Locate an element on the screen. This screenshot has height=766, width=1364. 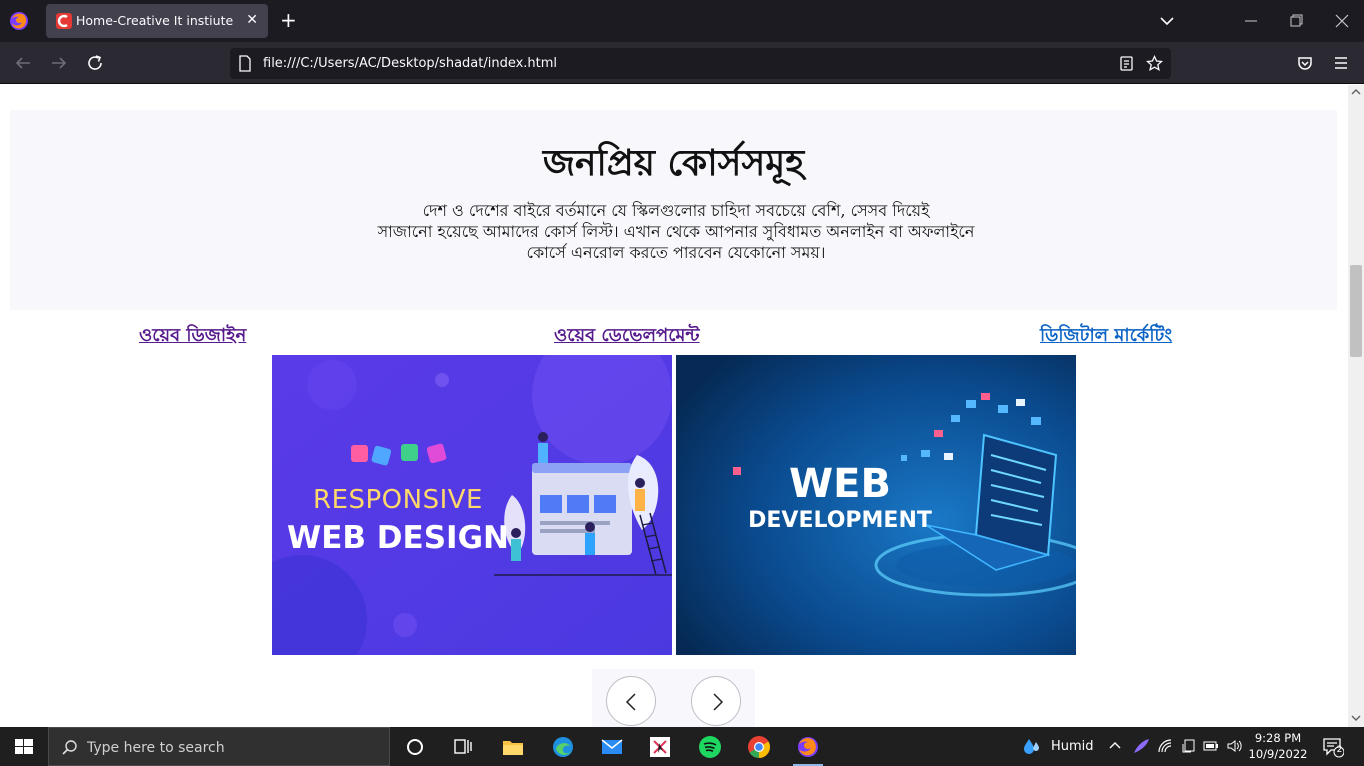
chevron-left-icon is located at coordinates (630, 702).